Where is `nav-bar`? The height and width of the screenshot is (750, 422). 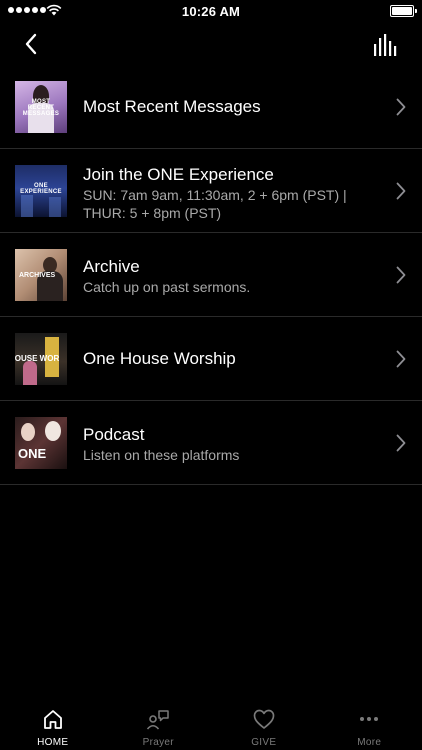 nav-bar is located at coordinates (211, 44).